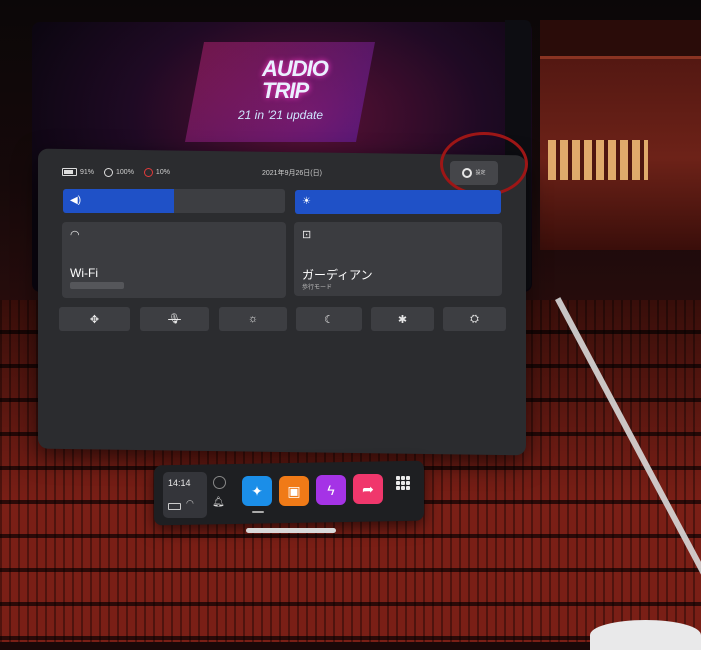 The image size is (701, 650). Describe the element at coordinates (337, 275) in the screenshot. I see `guardian-title: ガーディアン` at that location.